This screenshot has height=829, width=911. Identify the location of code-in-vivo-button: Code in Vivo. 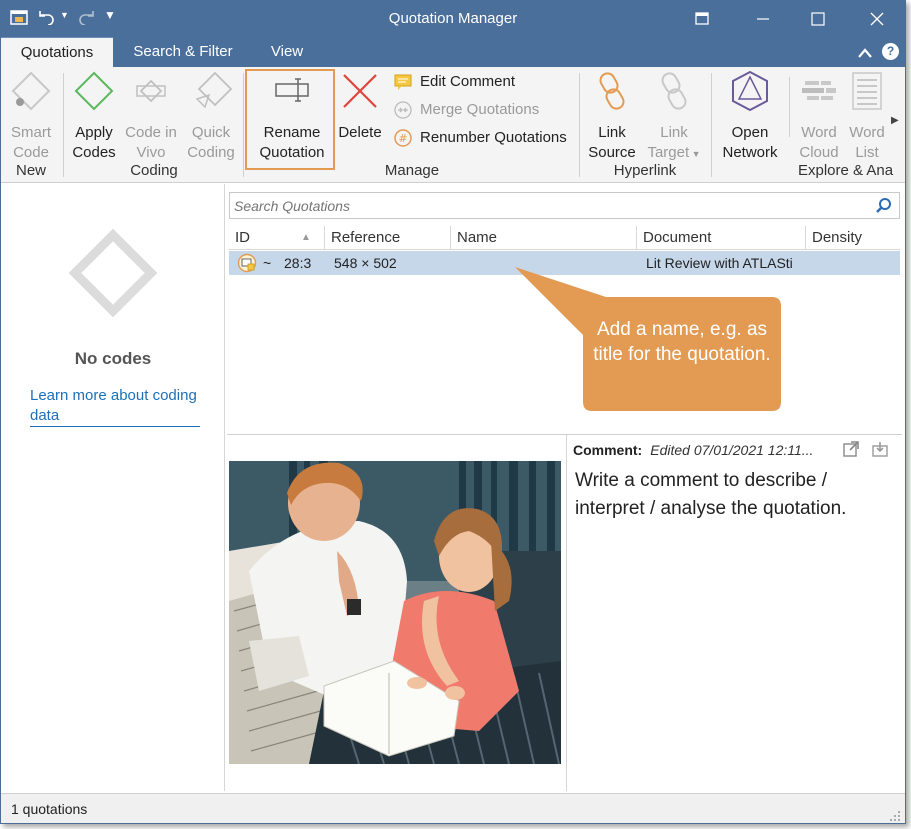
(151, 116).